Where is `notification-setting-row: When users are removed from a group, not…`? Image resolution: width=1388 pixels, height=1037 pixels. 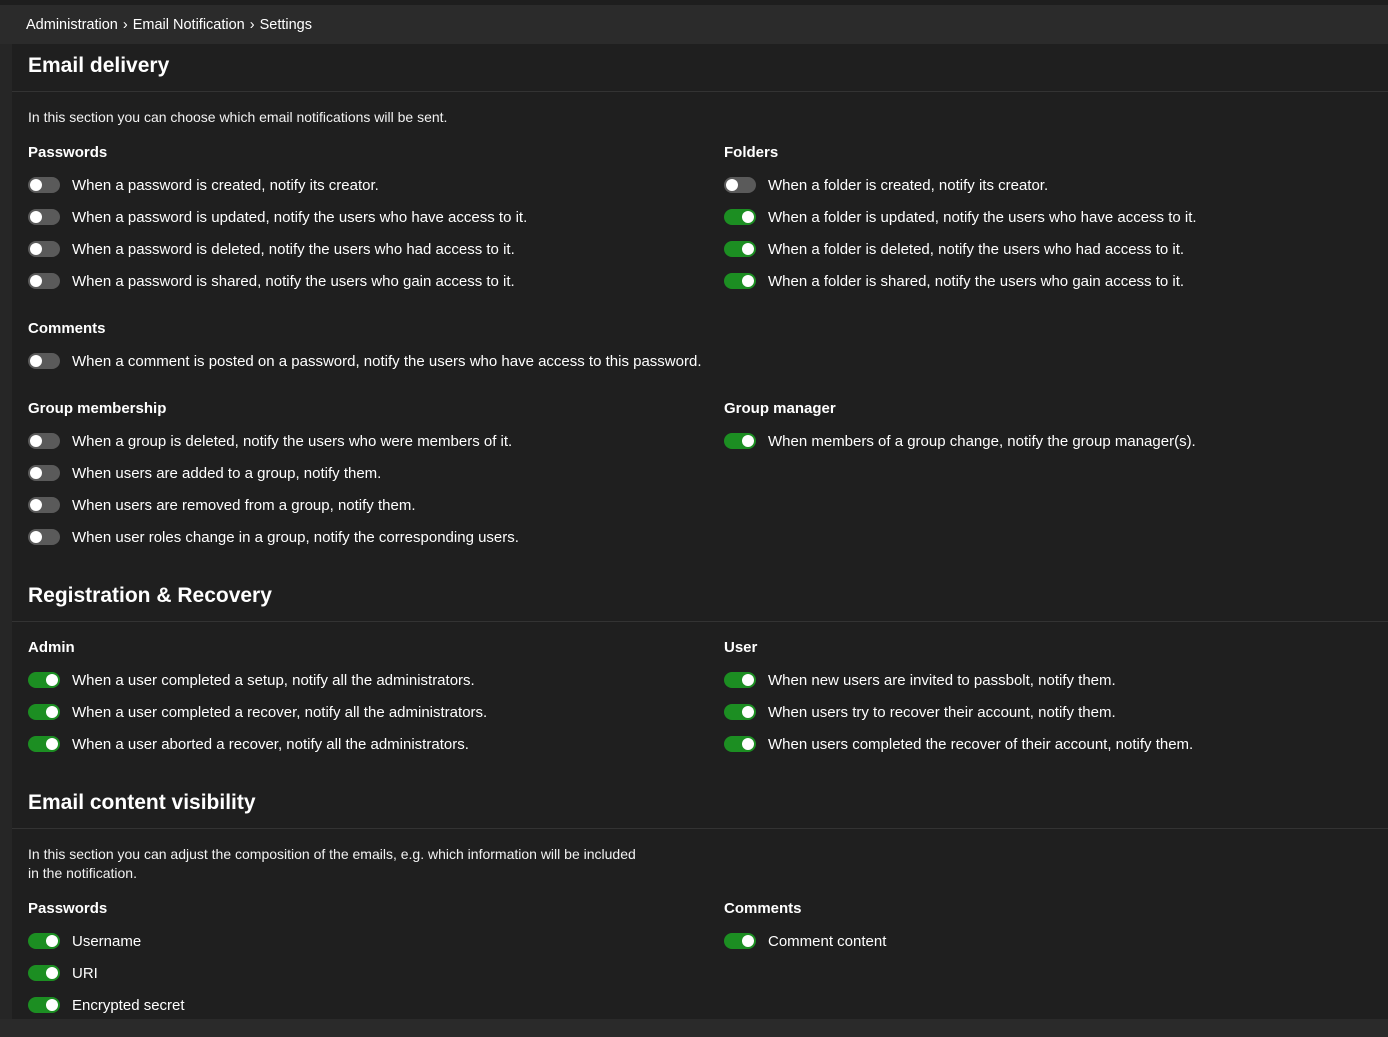 notification-setting-row: When users are removed from a group, not… is located at coordinates (221, 505).